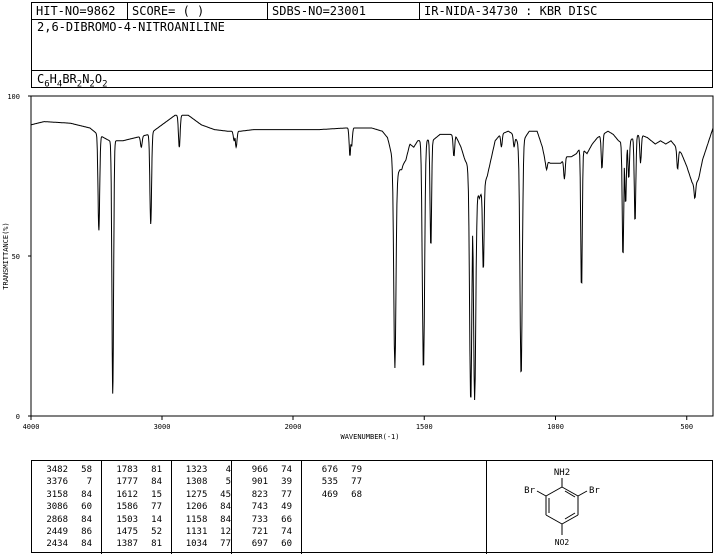 The image size is (715, 554). I want to click on peak-wavenumber: 1503, so click(127, 519).